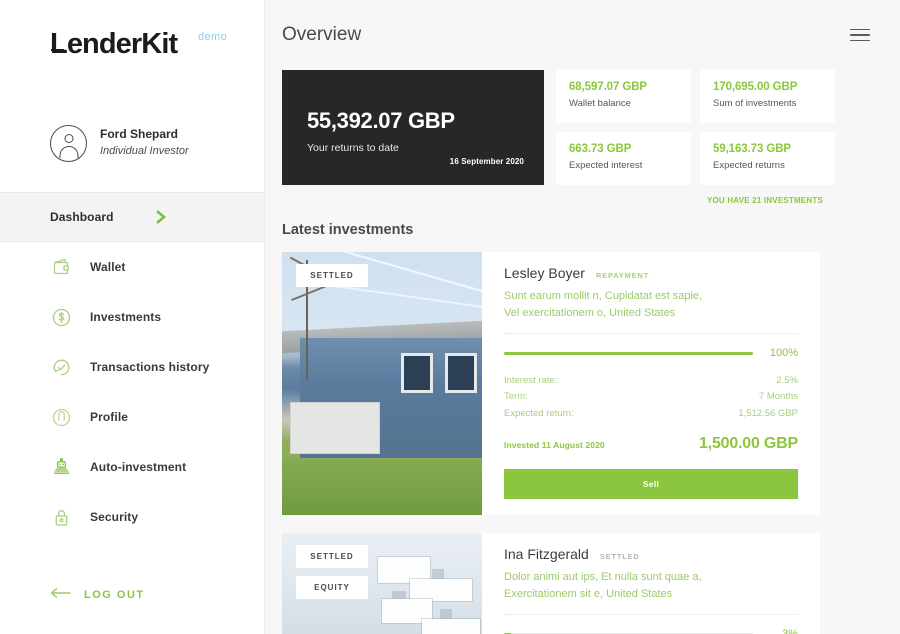 Image resolution: width=900 pixels, height=634 pixels. I want to click on page-title: Overview, so click(322, 34).